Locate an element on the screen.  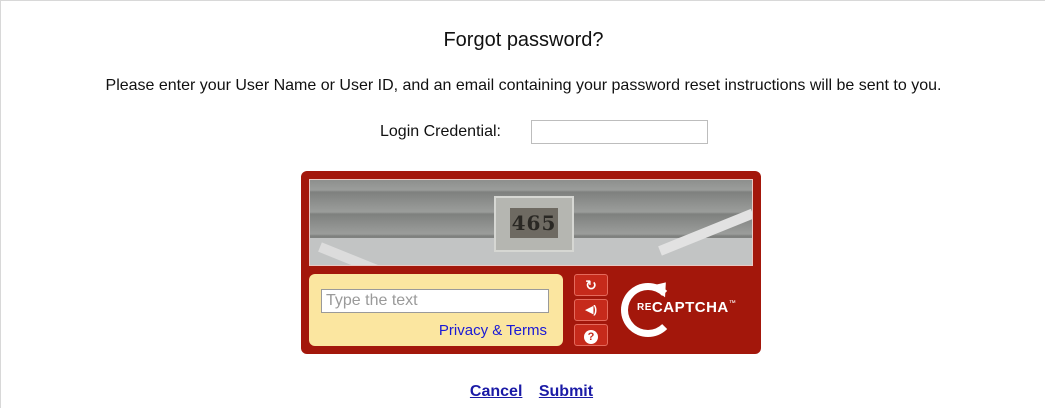
captcha-response-input is located at coordinates (435, 301).